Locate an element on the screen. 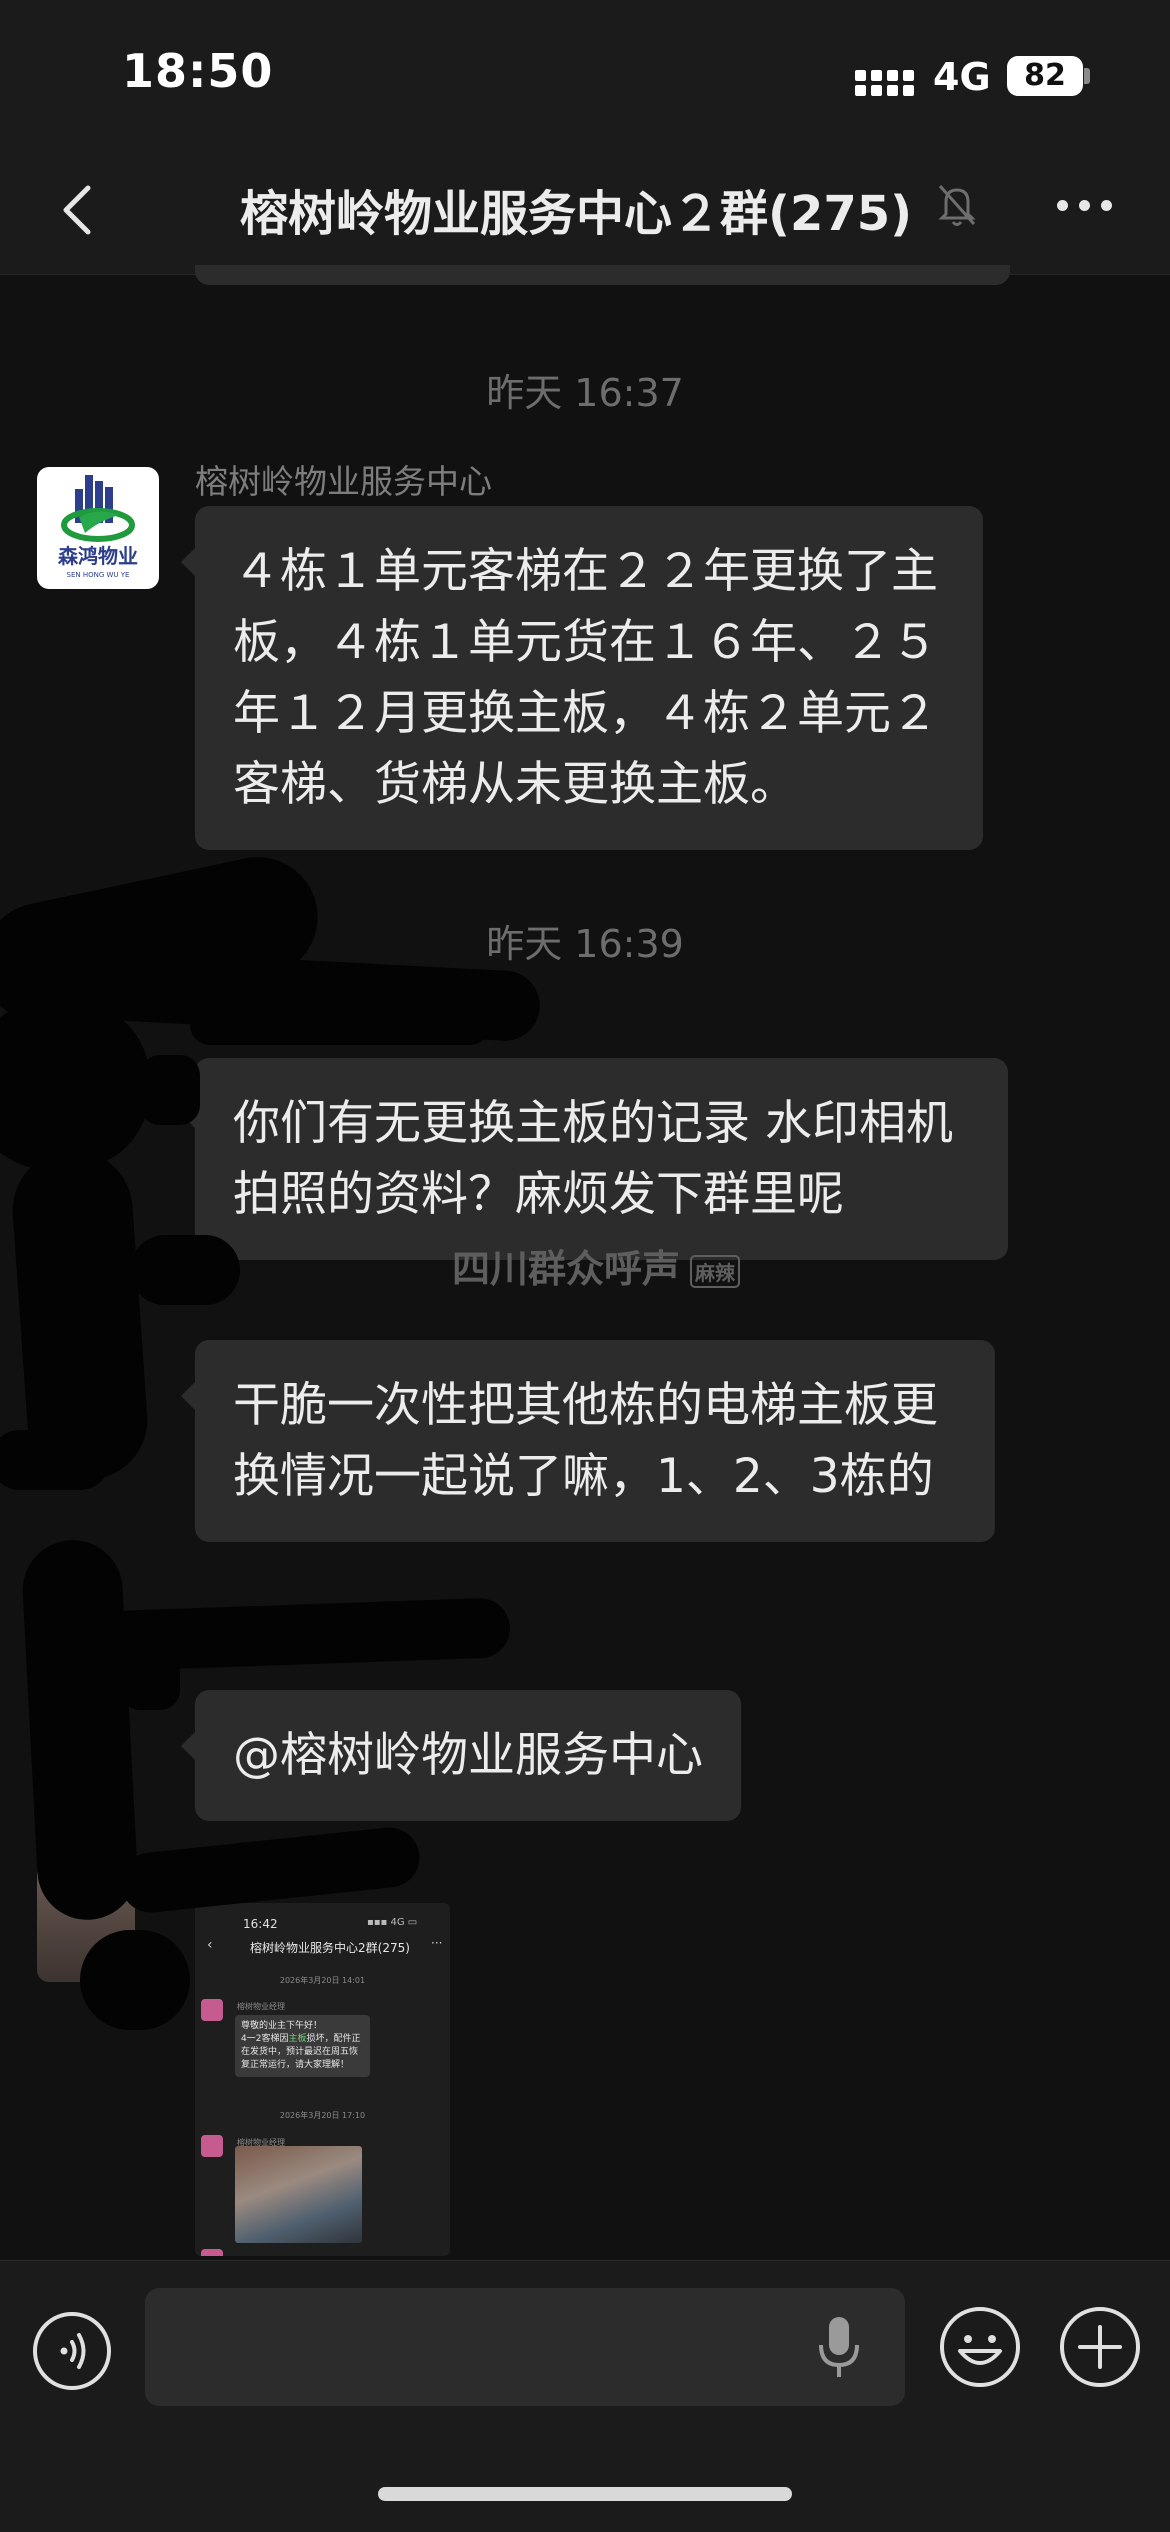 Image resolution: width=1170 pixels, height=2532 pixels. property-logo-icon: 森鸿物业 SEN HONG WU YE is located at coordinates (98, 527).